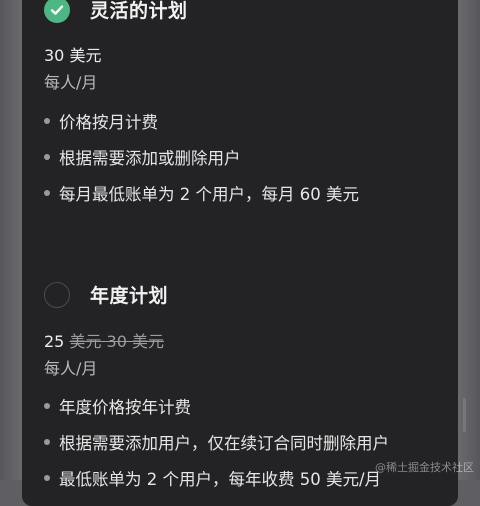 This screenshot has height=506, width=480. Describe the element at coordinates (249, 121) in the screenshot. I see `list-item: 价格按月计费` at that location.